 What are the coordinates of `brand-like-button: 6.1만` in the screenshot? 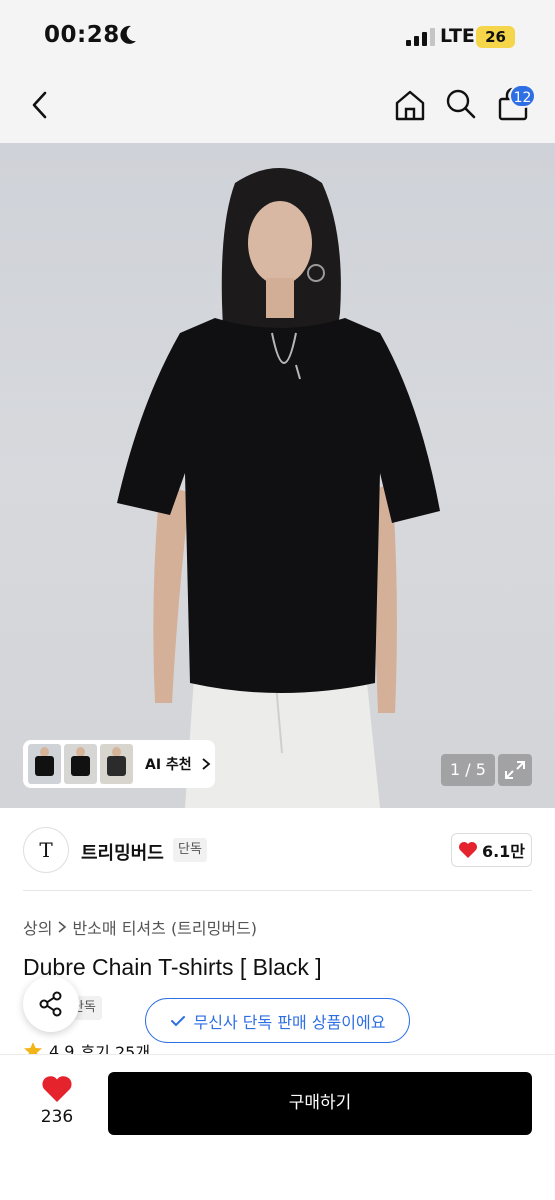 It's located at (491, 850).